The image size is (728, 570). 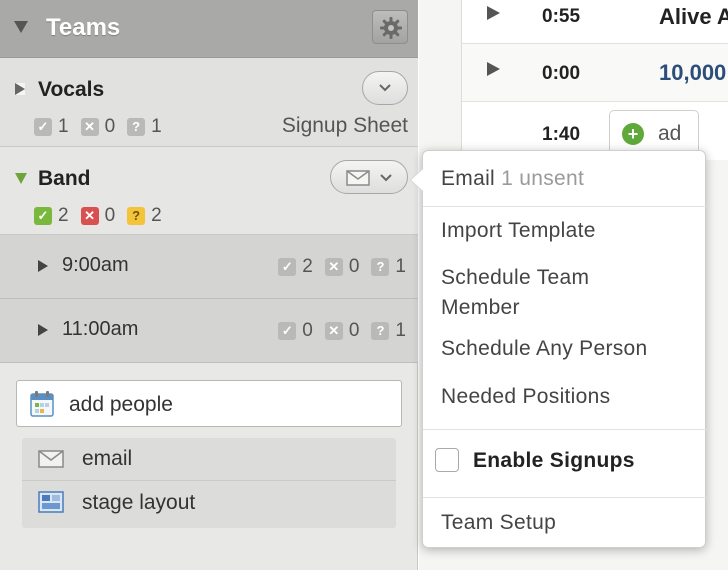 I want to click on team-counts: ✓ 2 ✕ 0 ? 2, so click(x=104, y=216).